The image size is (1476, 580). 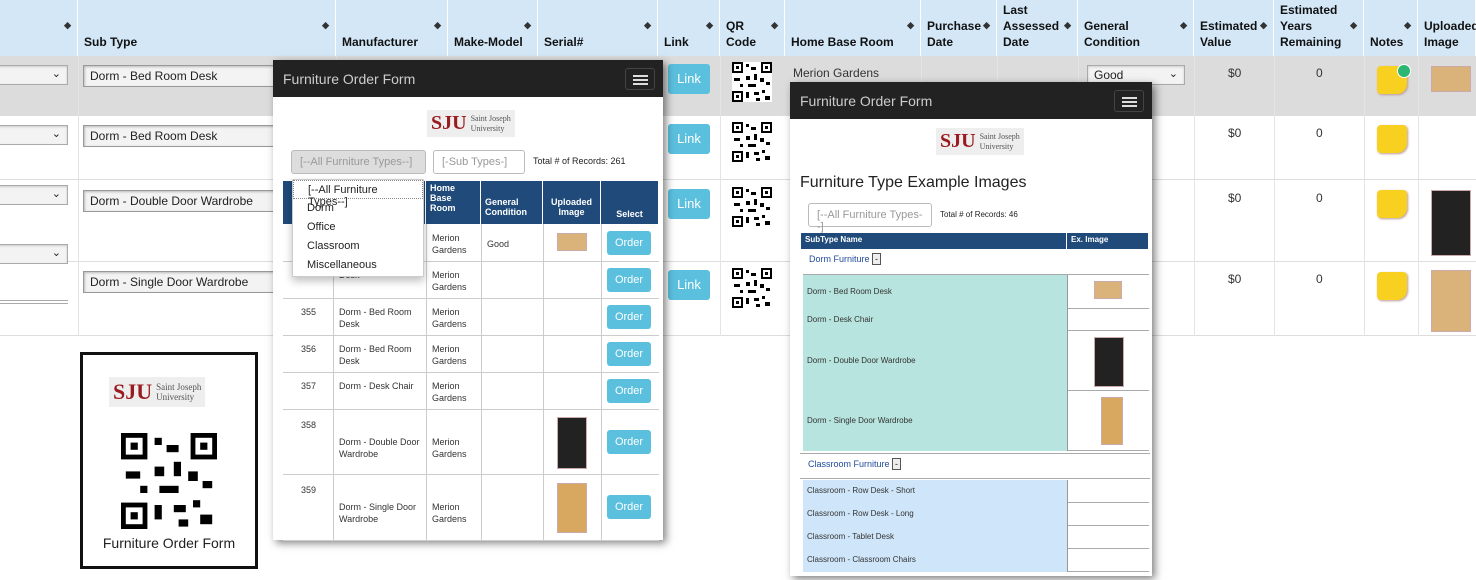 I want to click on home-base-room-cell: Merion Gardens, so click(x=449, y=318).